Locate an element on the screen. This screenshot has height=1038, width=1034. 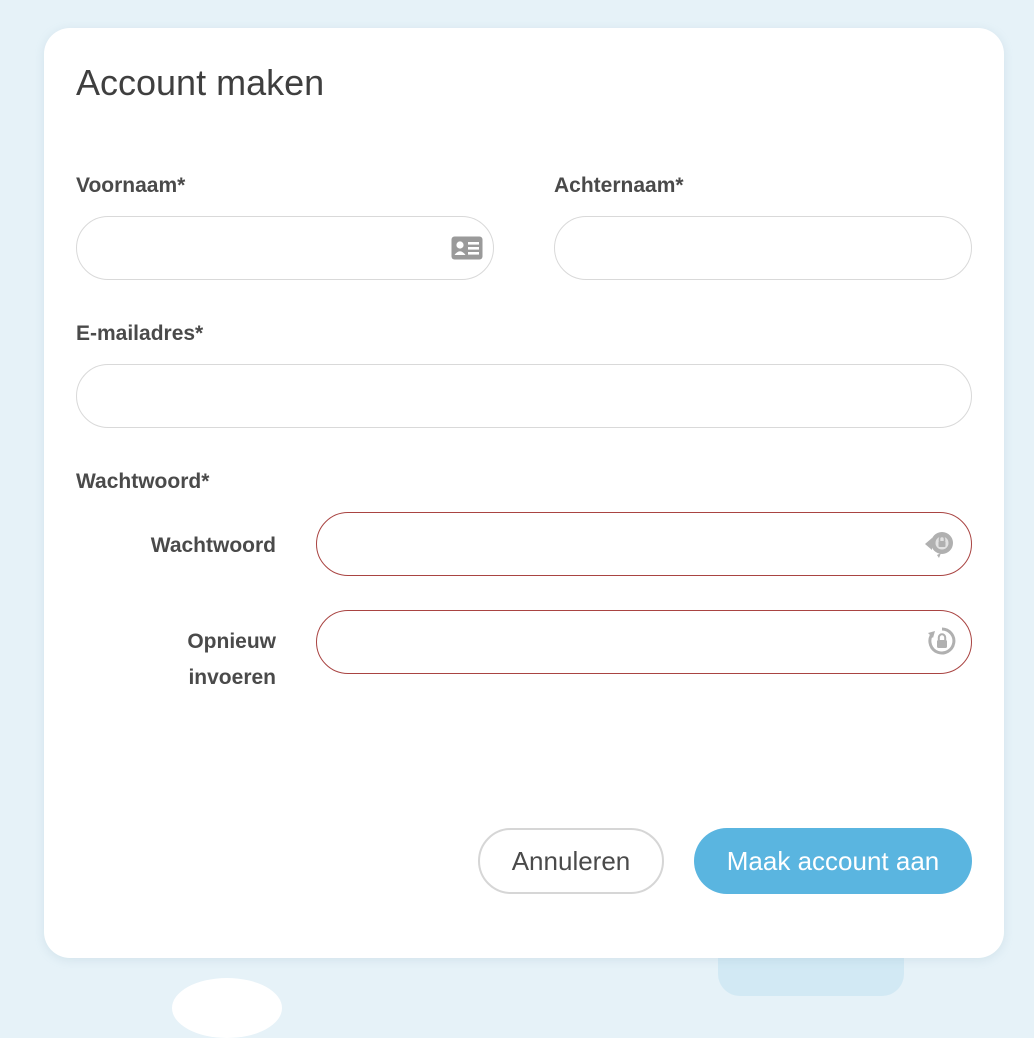
password-field is located at coordinates (644, 544).